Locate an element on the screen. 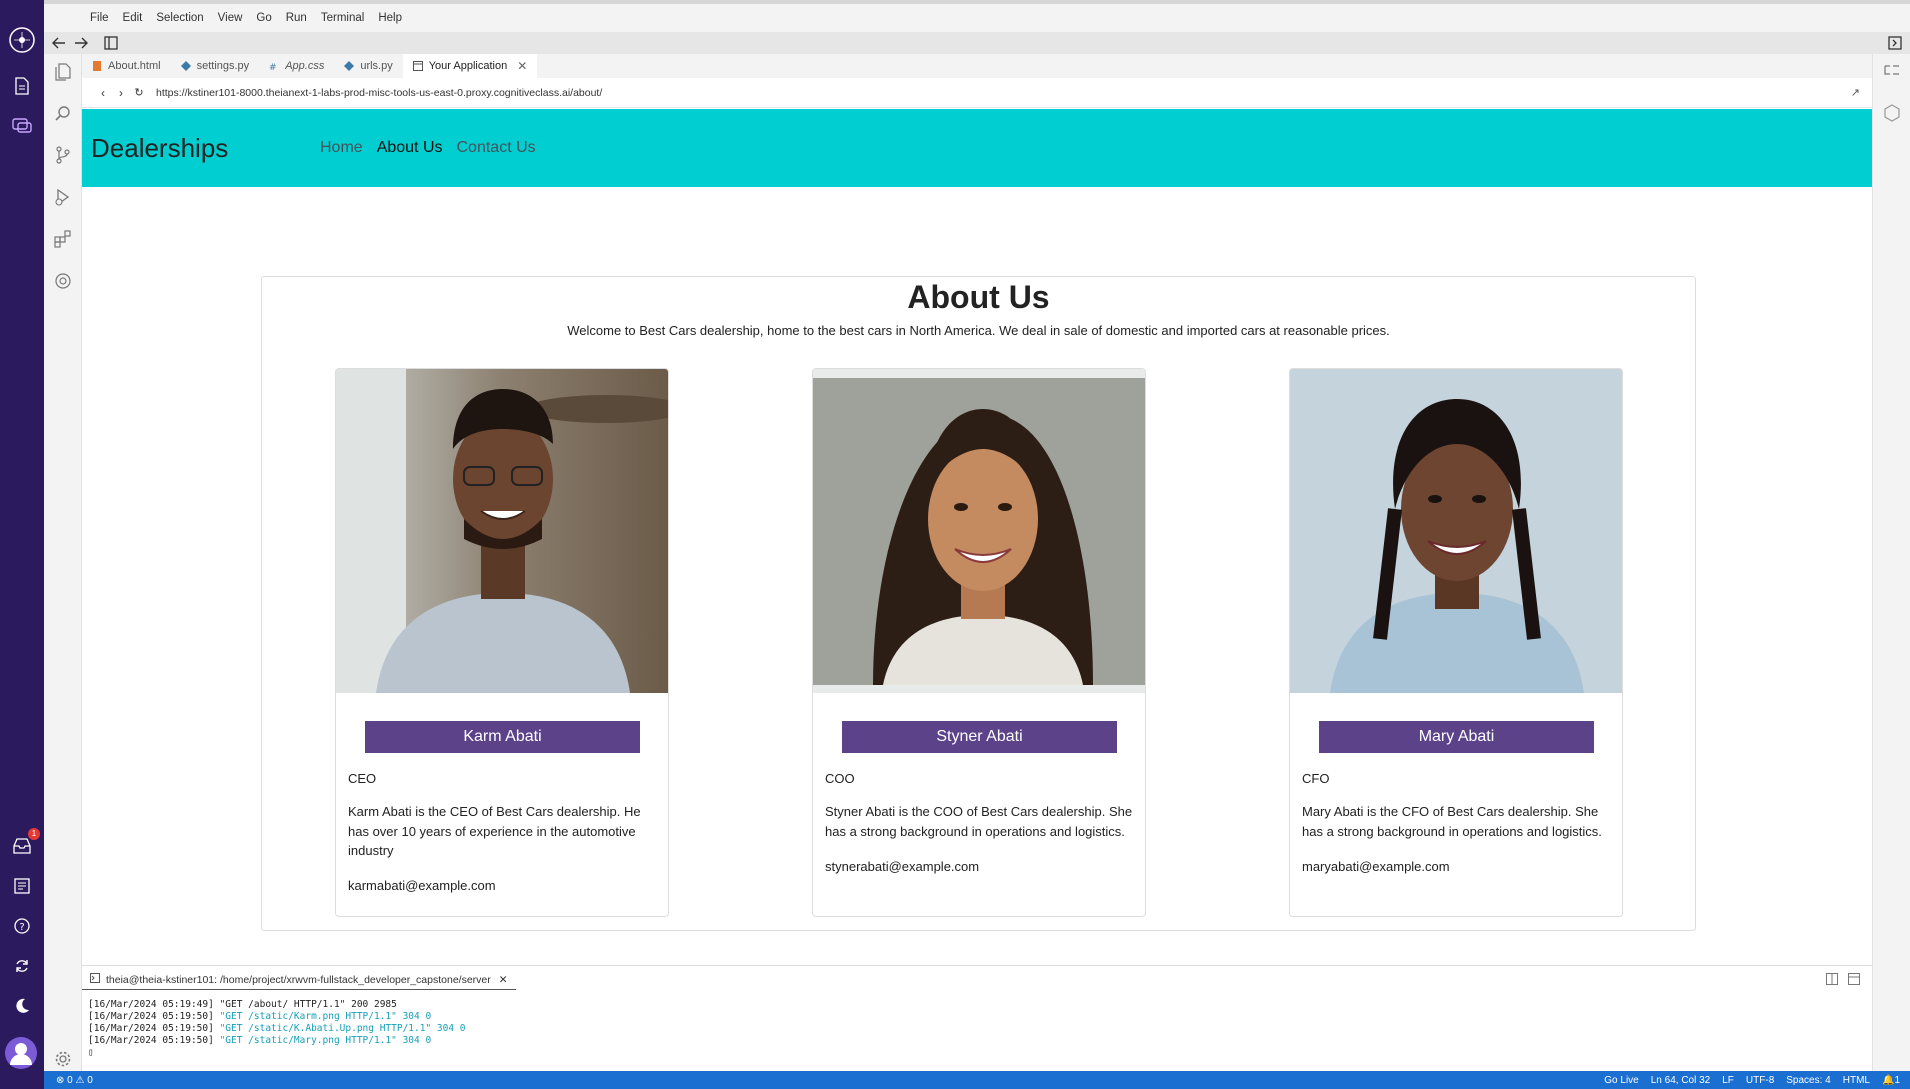 The image size is (1910, 1089). help-icon: ? is located at coordinates (22, 926).